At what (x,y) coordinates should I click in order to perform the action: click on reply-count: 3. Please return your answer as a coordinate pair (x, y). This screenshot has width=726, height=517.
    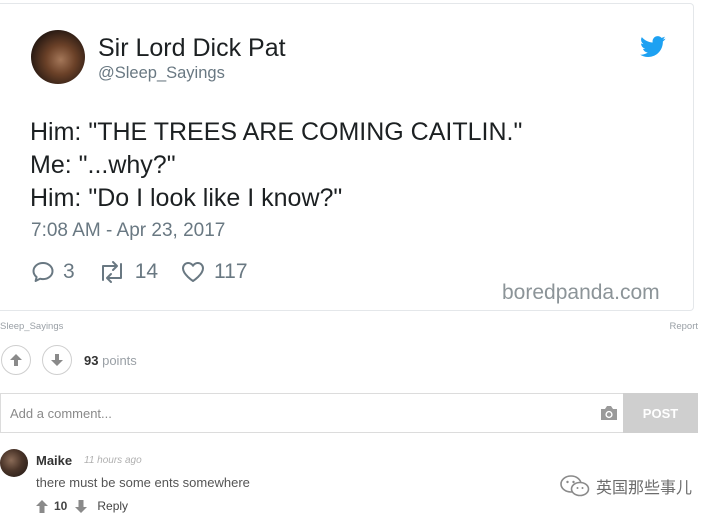
    Looking at the image, I should click on (69, 271).